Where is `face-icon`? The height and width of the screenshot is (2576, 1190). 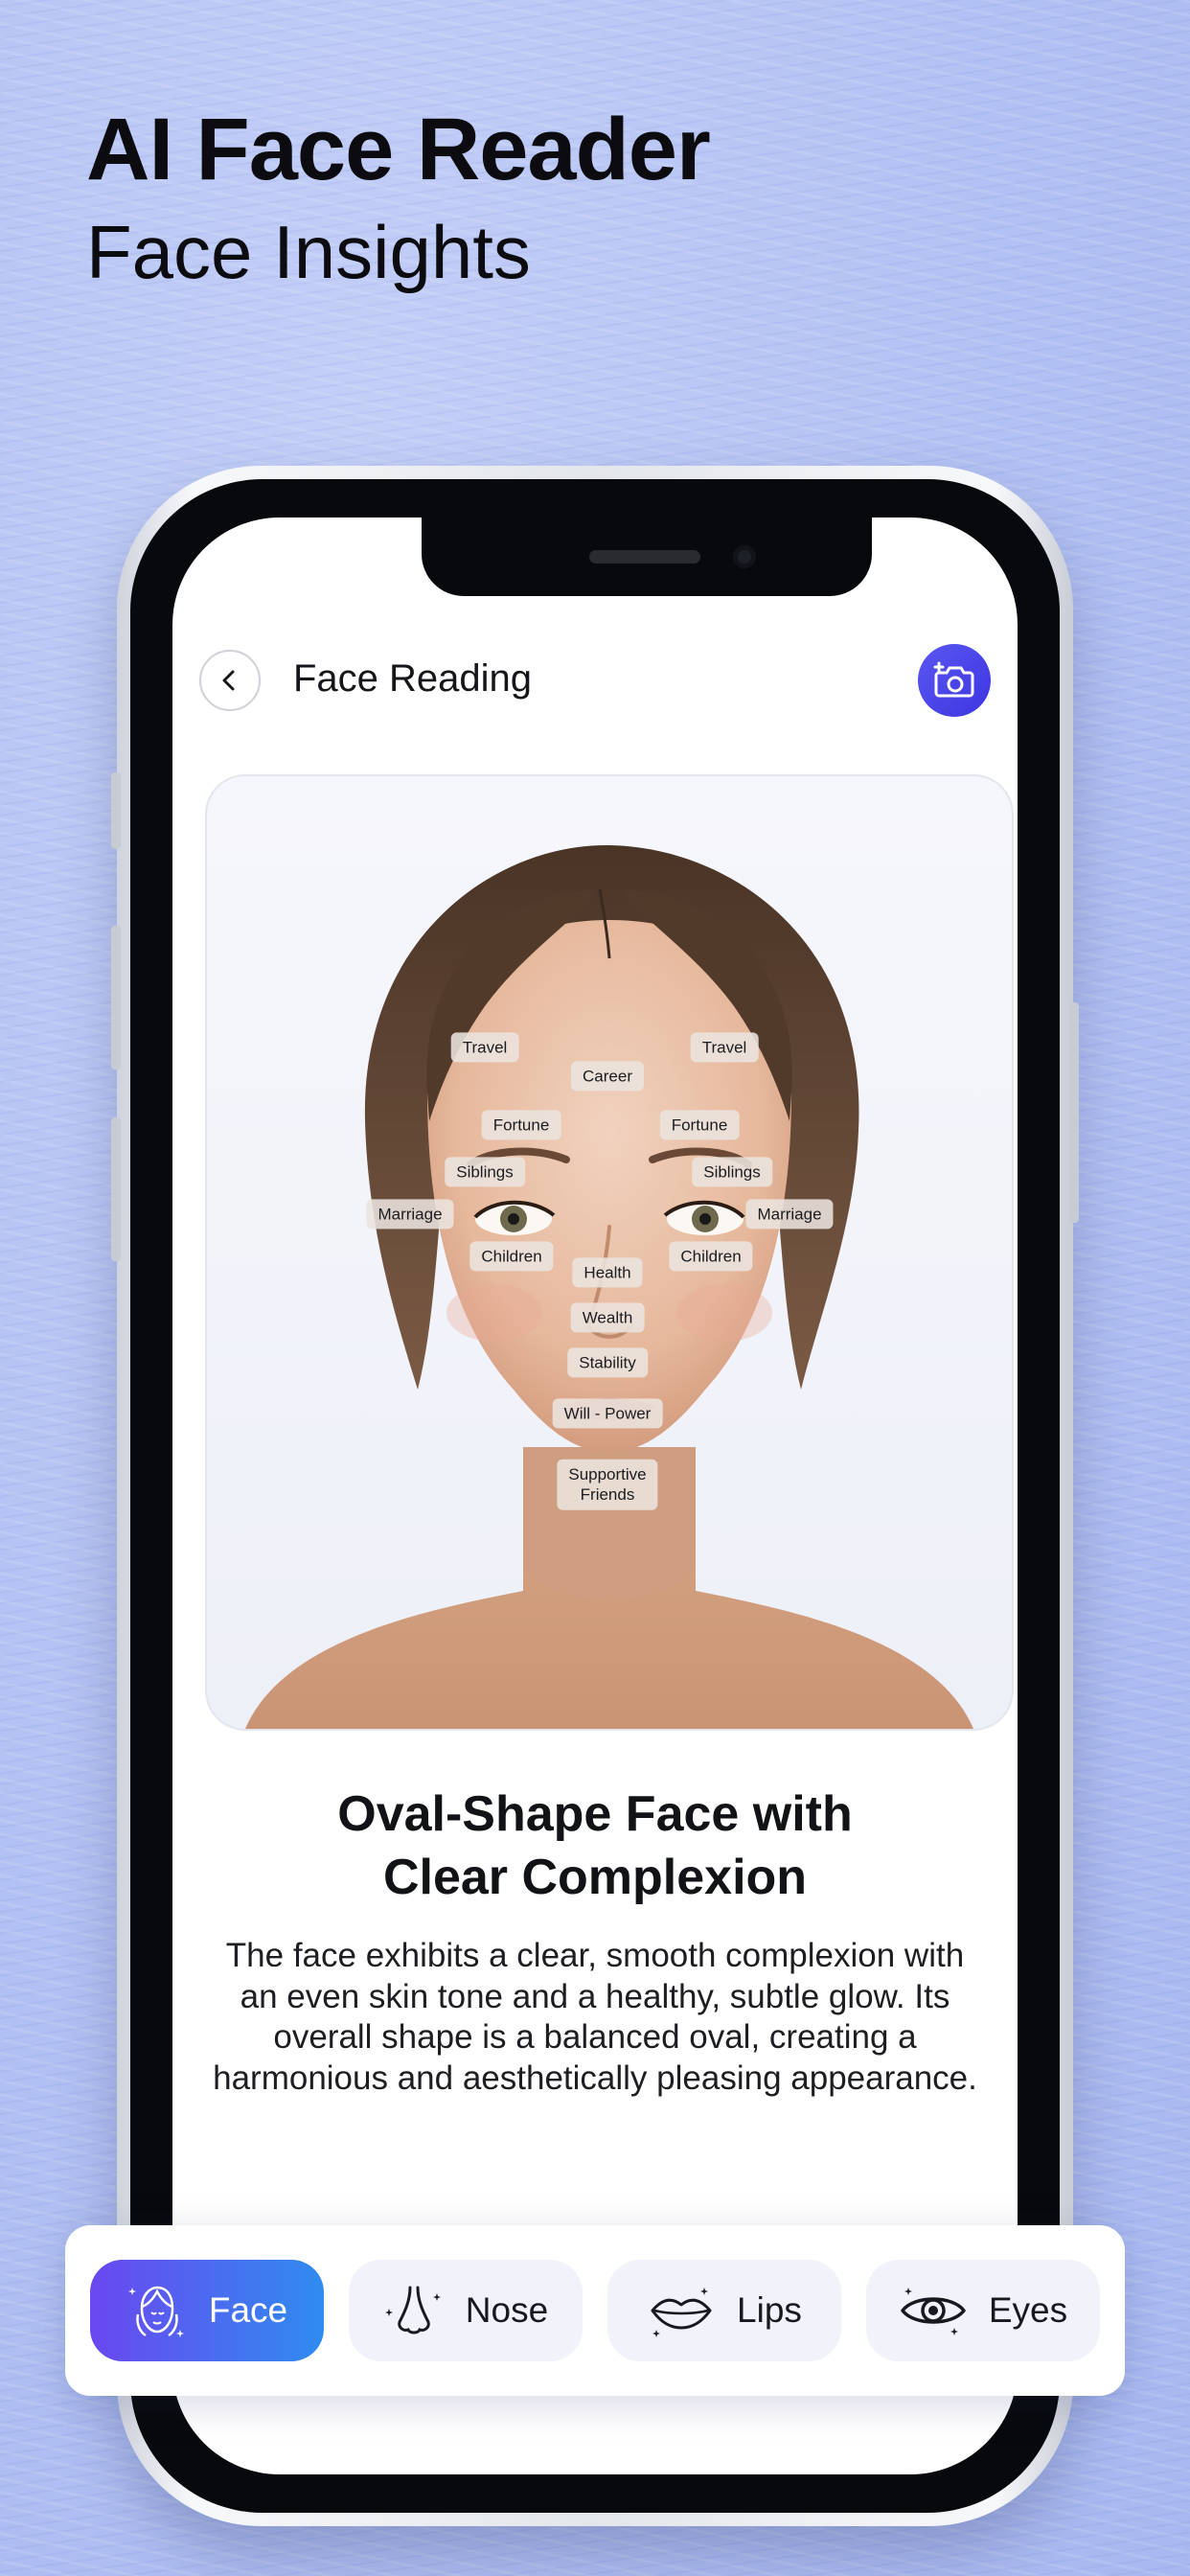 face-icon is located at coordinates (155, 2311).